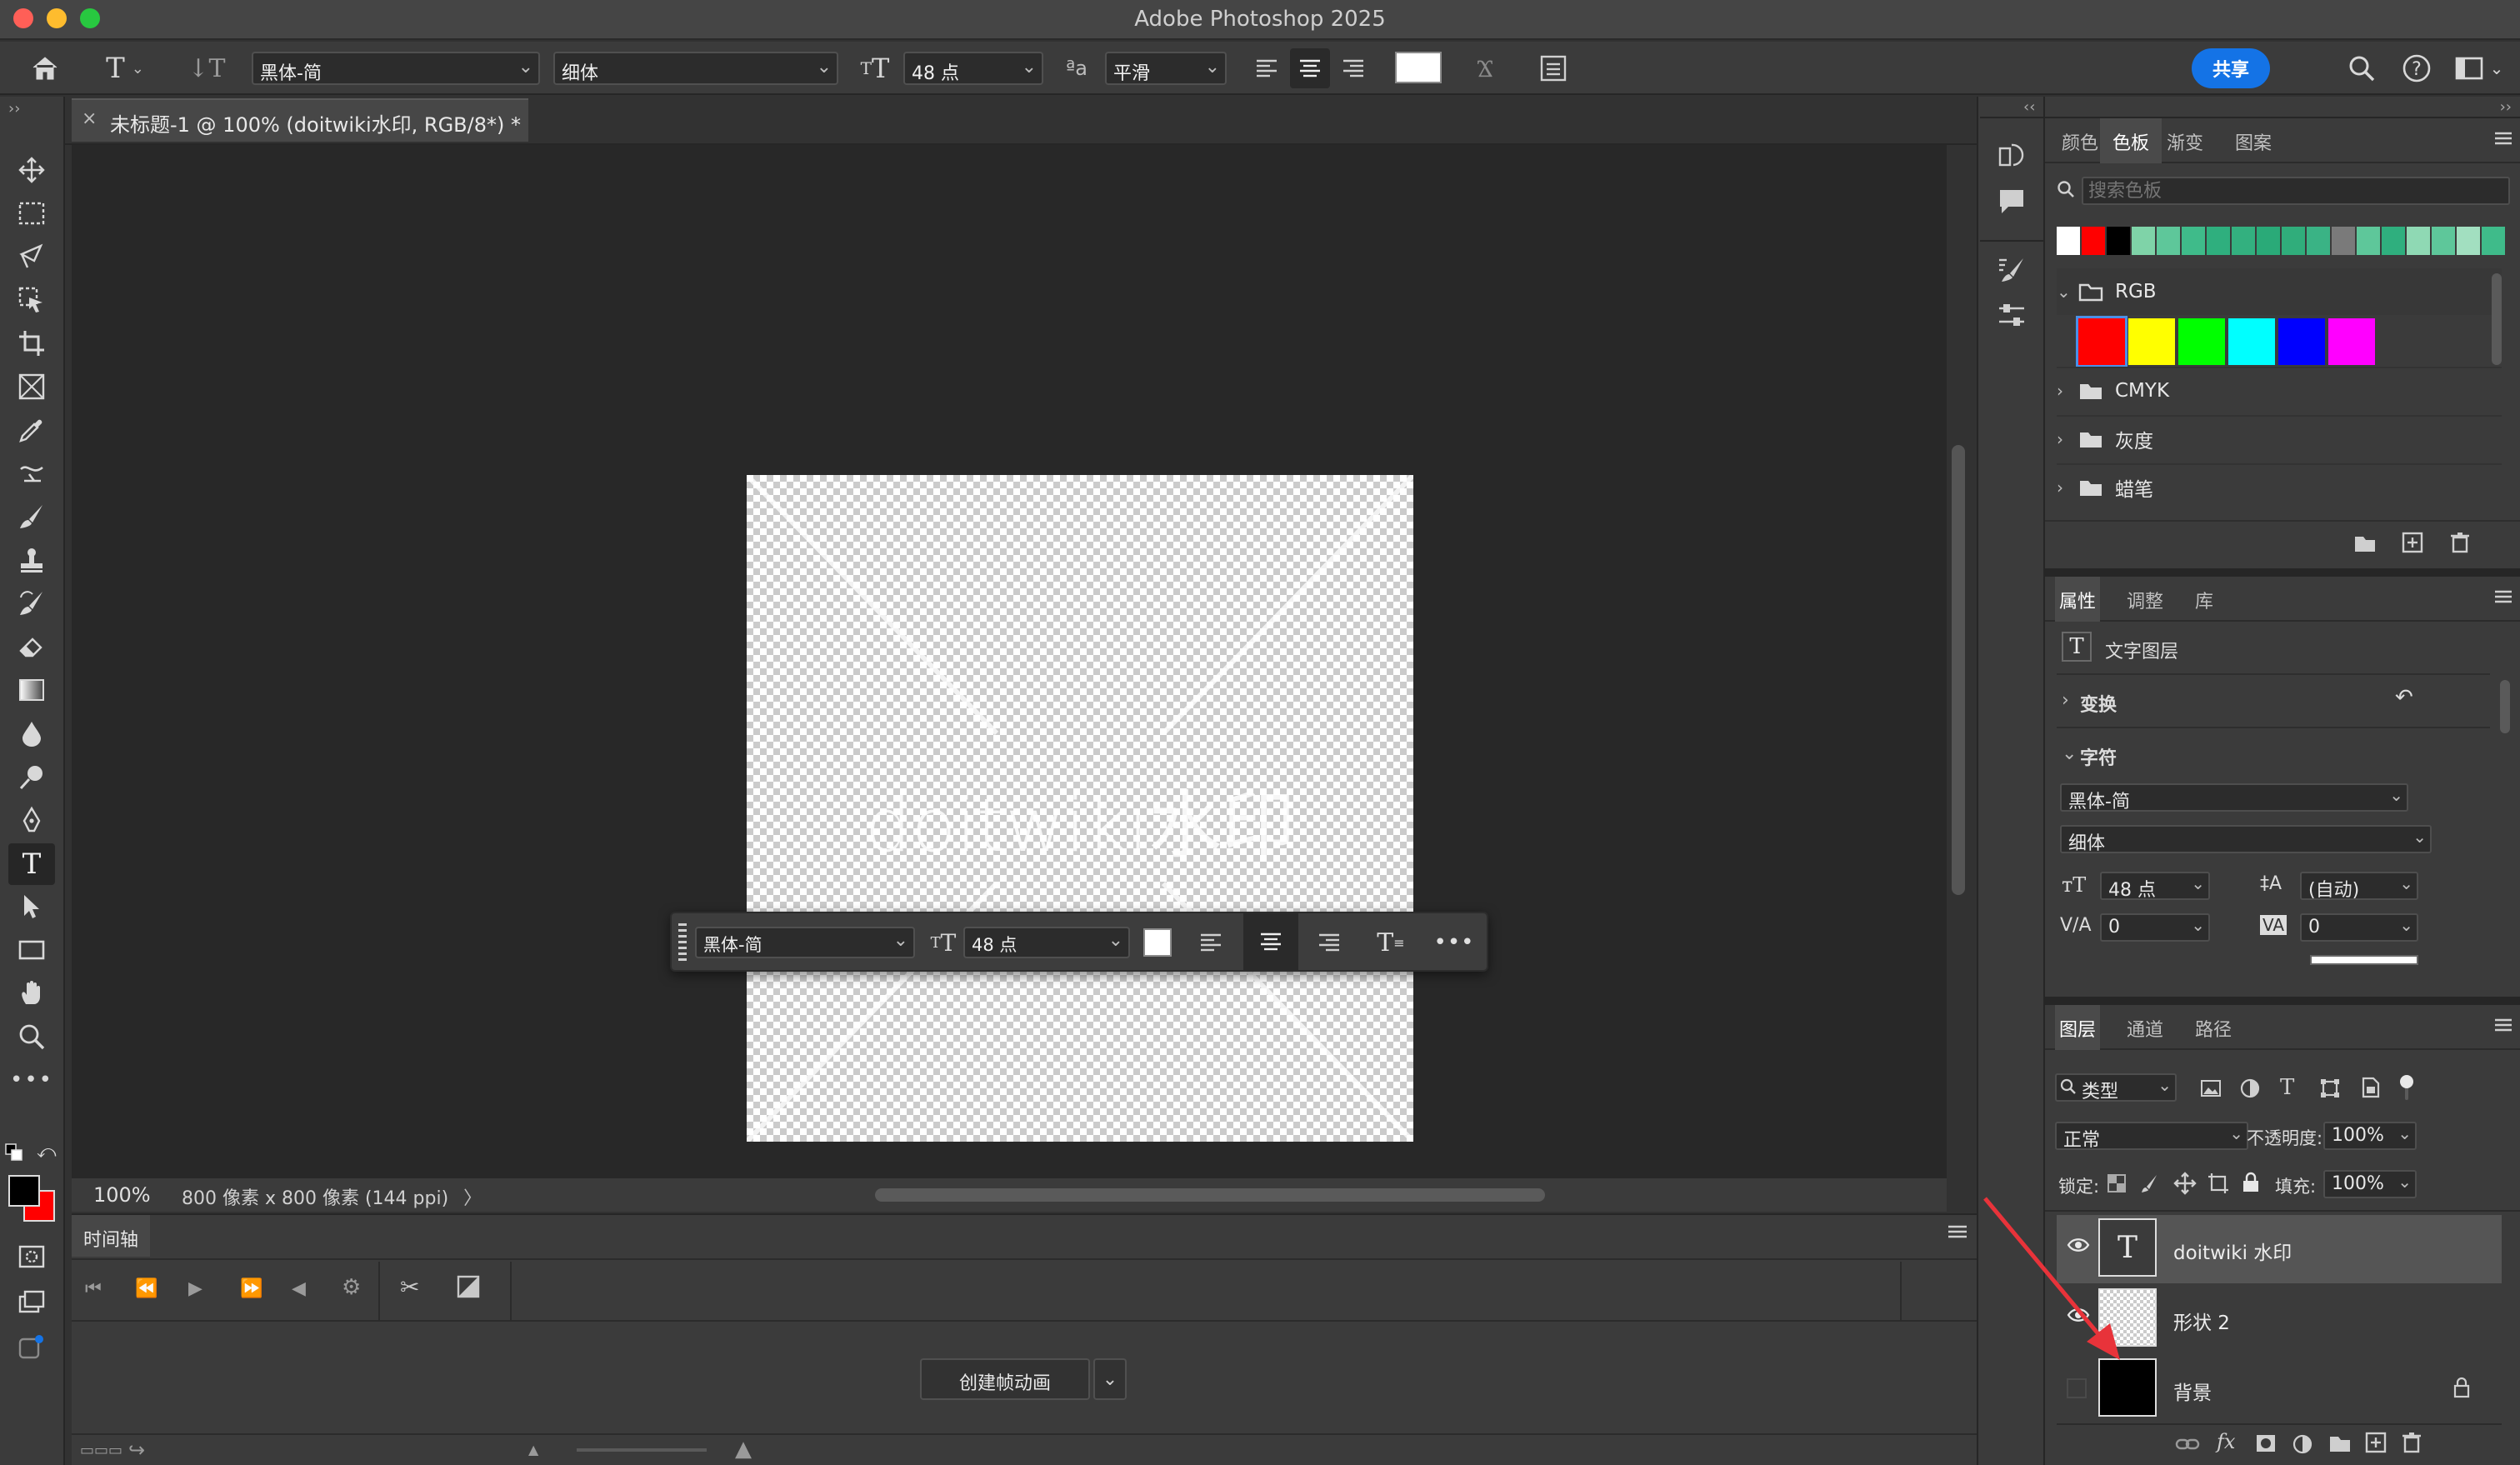 Image resolution: width=2520 pixels, height=1465 pixels. Describe the element at coordinates (1080, 819) in the screenshot. I see `watermark-text: doitwiki水印` at that location.